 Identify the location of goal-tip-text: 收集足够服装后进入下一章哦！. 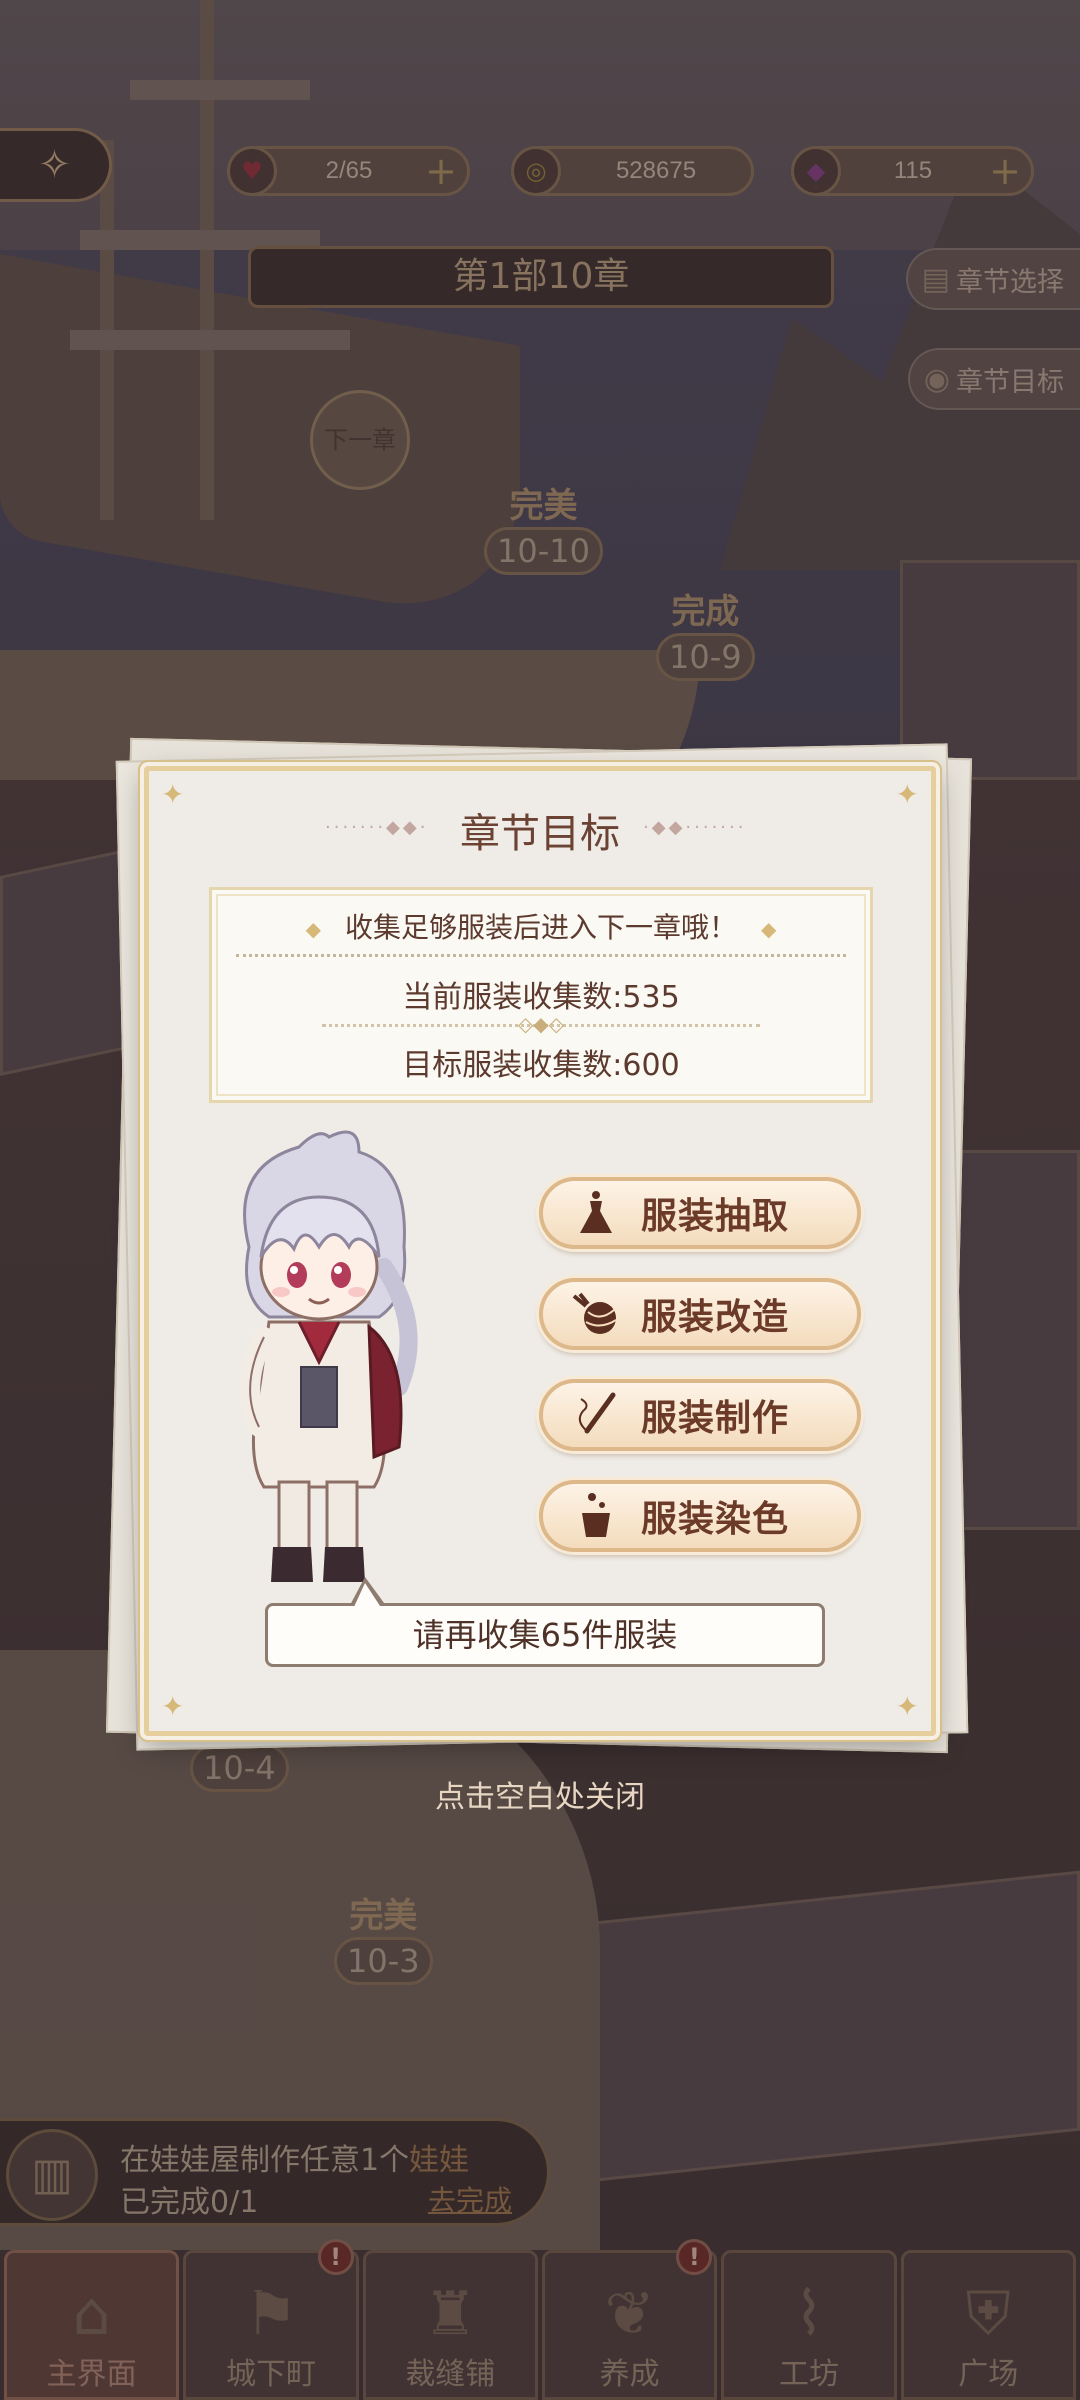
(540, 927).